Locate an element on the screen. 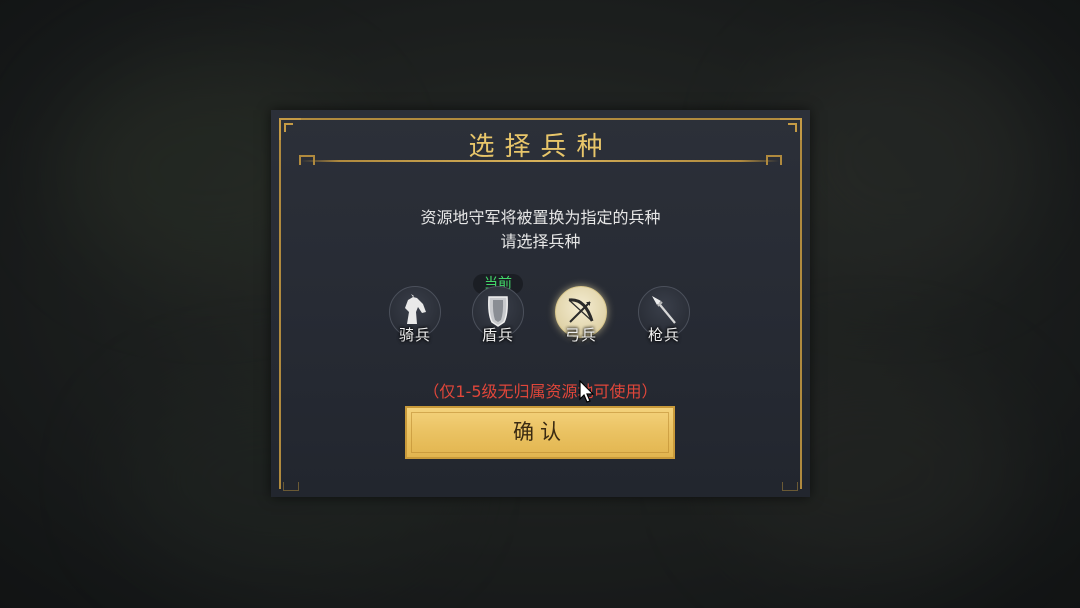 Image resolution: width=1080 pixels, height=608 pixels. dialog-description: 资源地守军将被置换为指定的兵种 is located at coordinates (540, 217).